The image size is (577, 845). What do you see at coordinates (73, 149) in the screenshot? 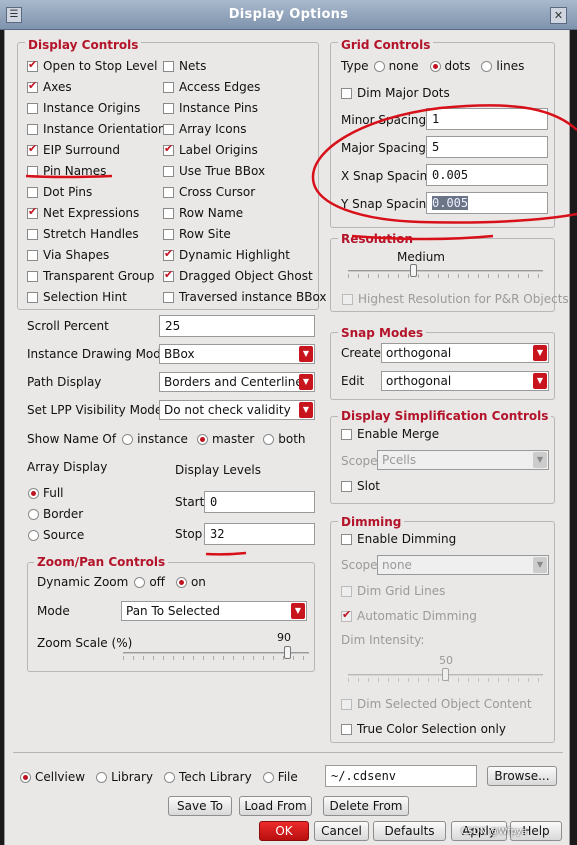
I see `option-eip-surround: EIP Surround` at bounding box center [73, 149].